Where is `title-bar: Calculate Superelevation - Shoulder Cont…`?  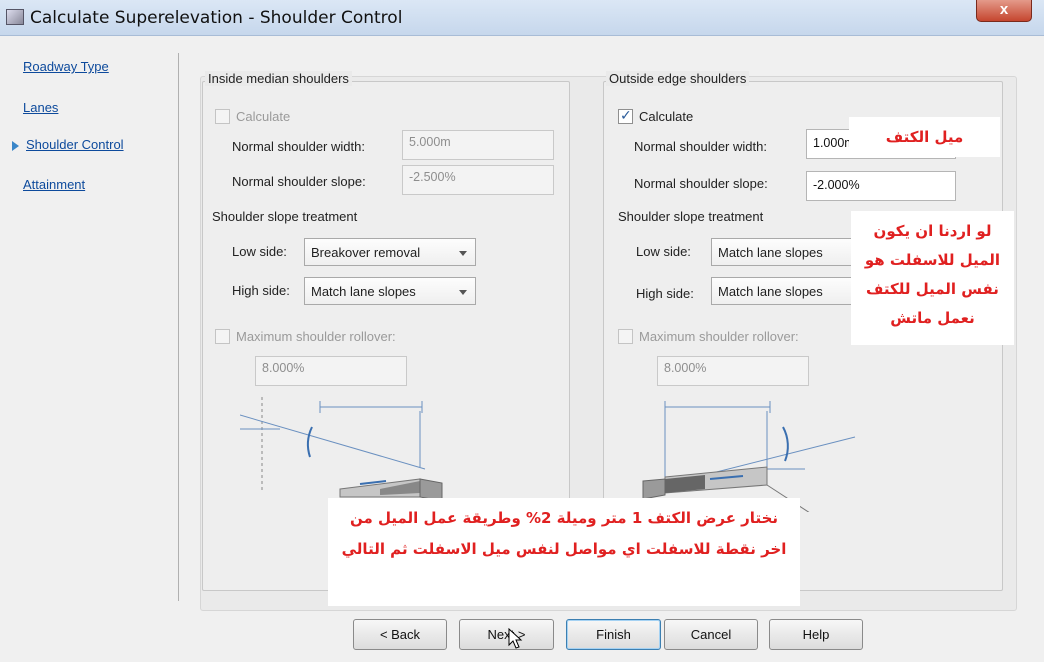
title-bar: Calculate Superelevation - Shoulder Cont… is located at coordinates (522, 18).